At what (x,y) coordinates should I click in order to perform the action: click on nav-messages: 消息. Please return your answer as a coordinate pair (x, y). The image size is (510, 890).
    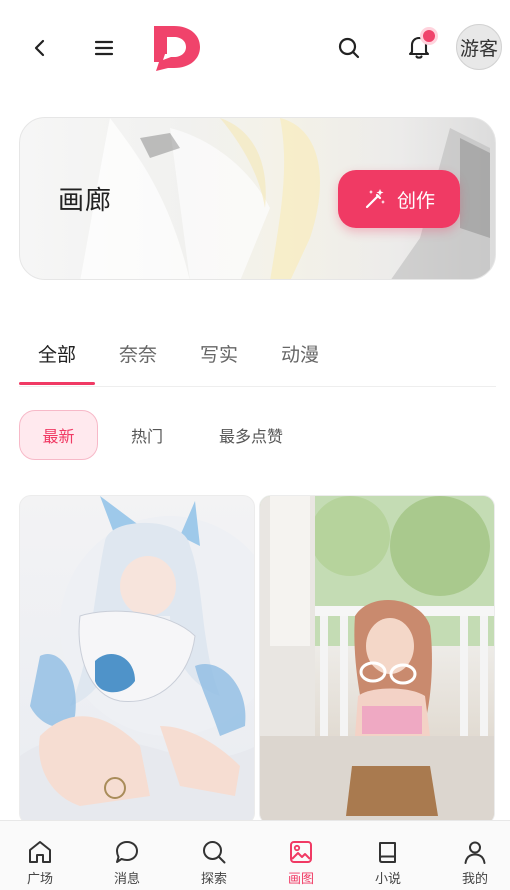
    Looking at the image, I should click on (127, 855).